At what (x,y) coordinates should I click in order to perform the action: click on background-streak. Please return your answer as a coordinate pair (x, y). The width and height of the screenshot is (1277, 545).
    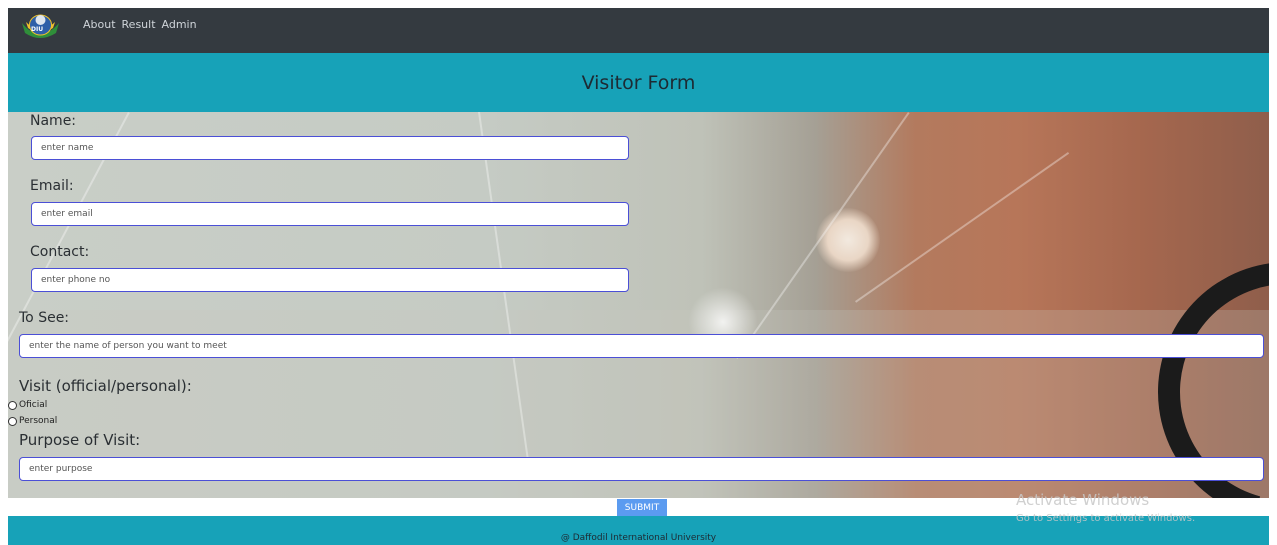
    Looking at the image, I should click on (962, 227).